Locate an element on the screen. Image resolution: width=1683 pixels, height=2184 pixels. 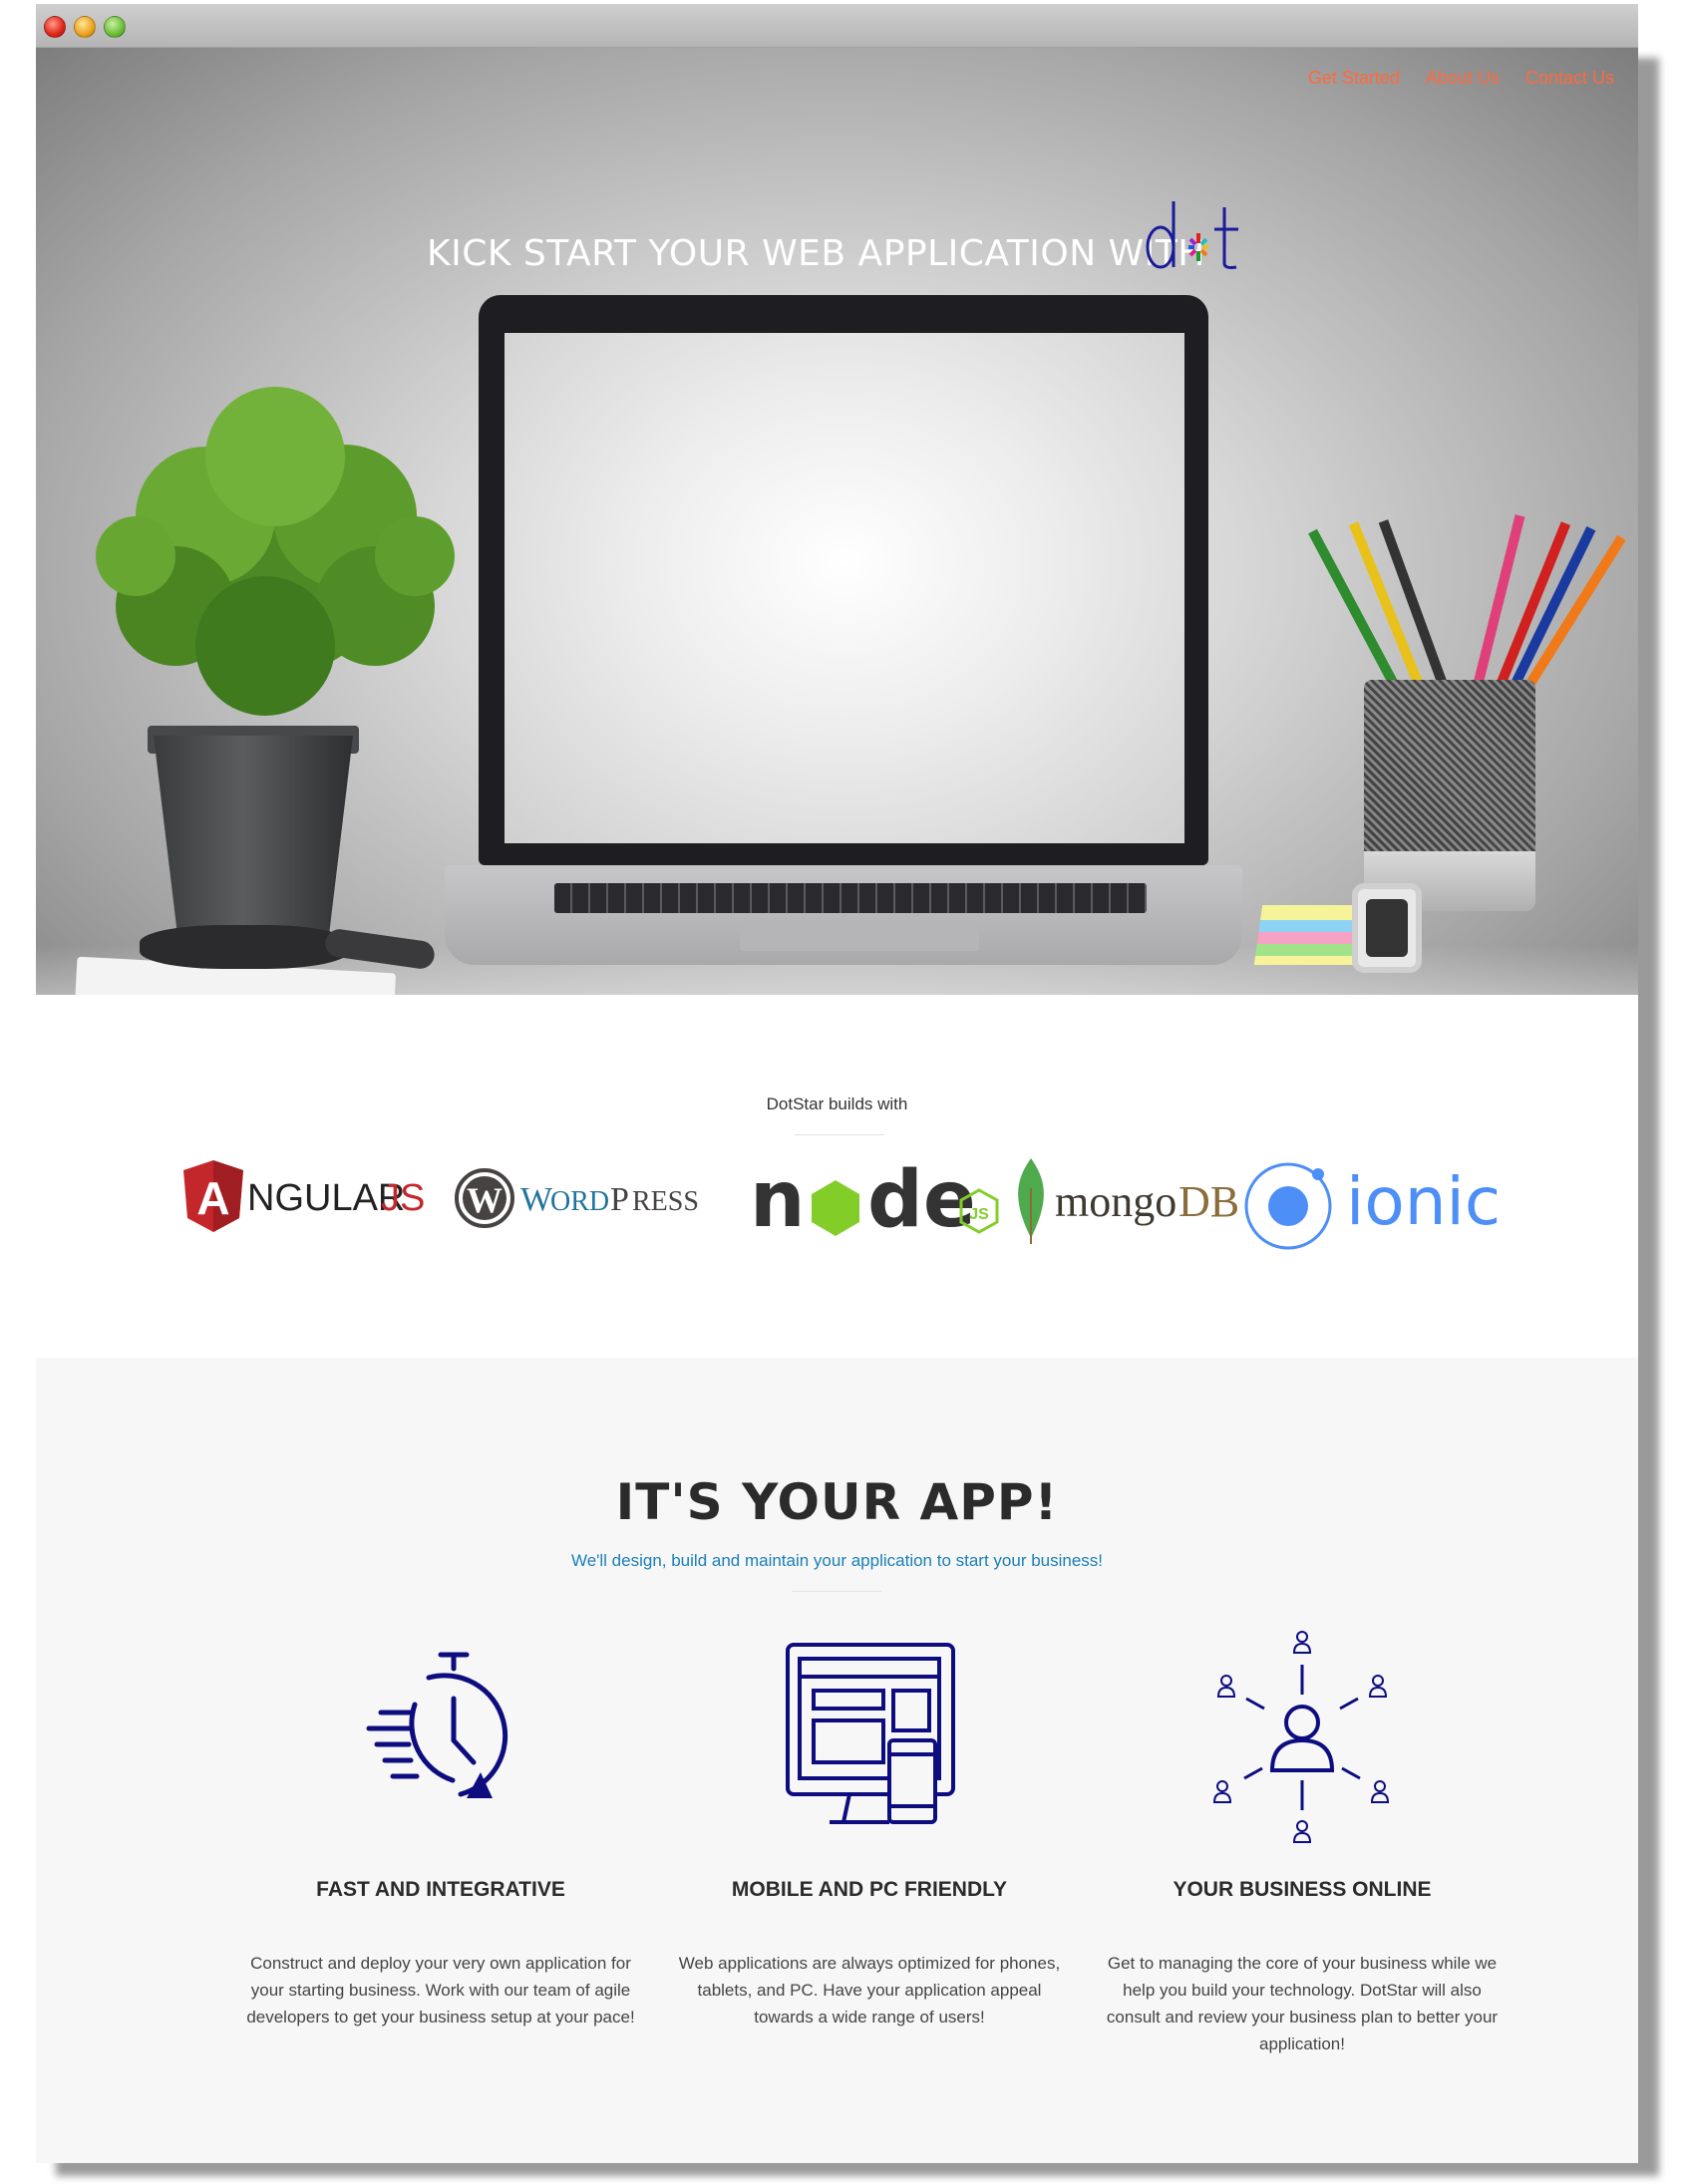
svg-text: mongo is located at coordinates (1116, 1201).